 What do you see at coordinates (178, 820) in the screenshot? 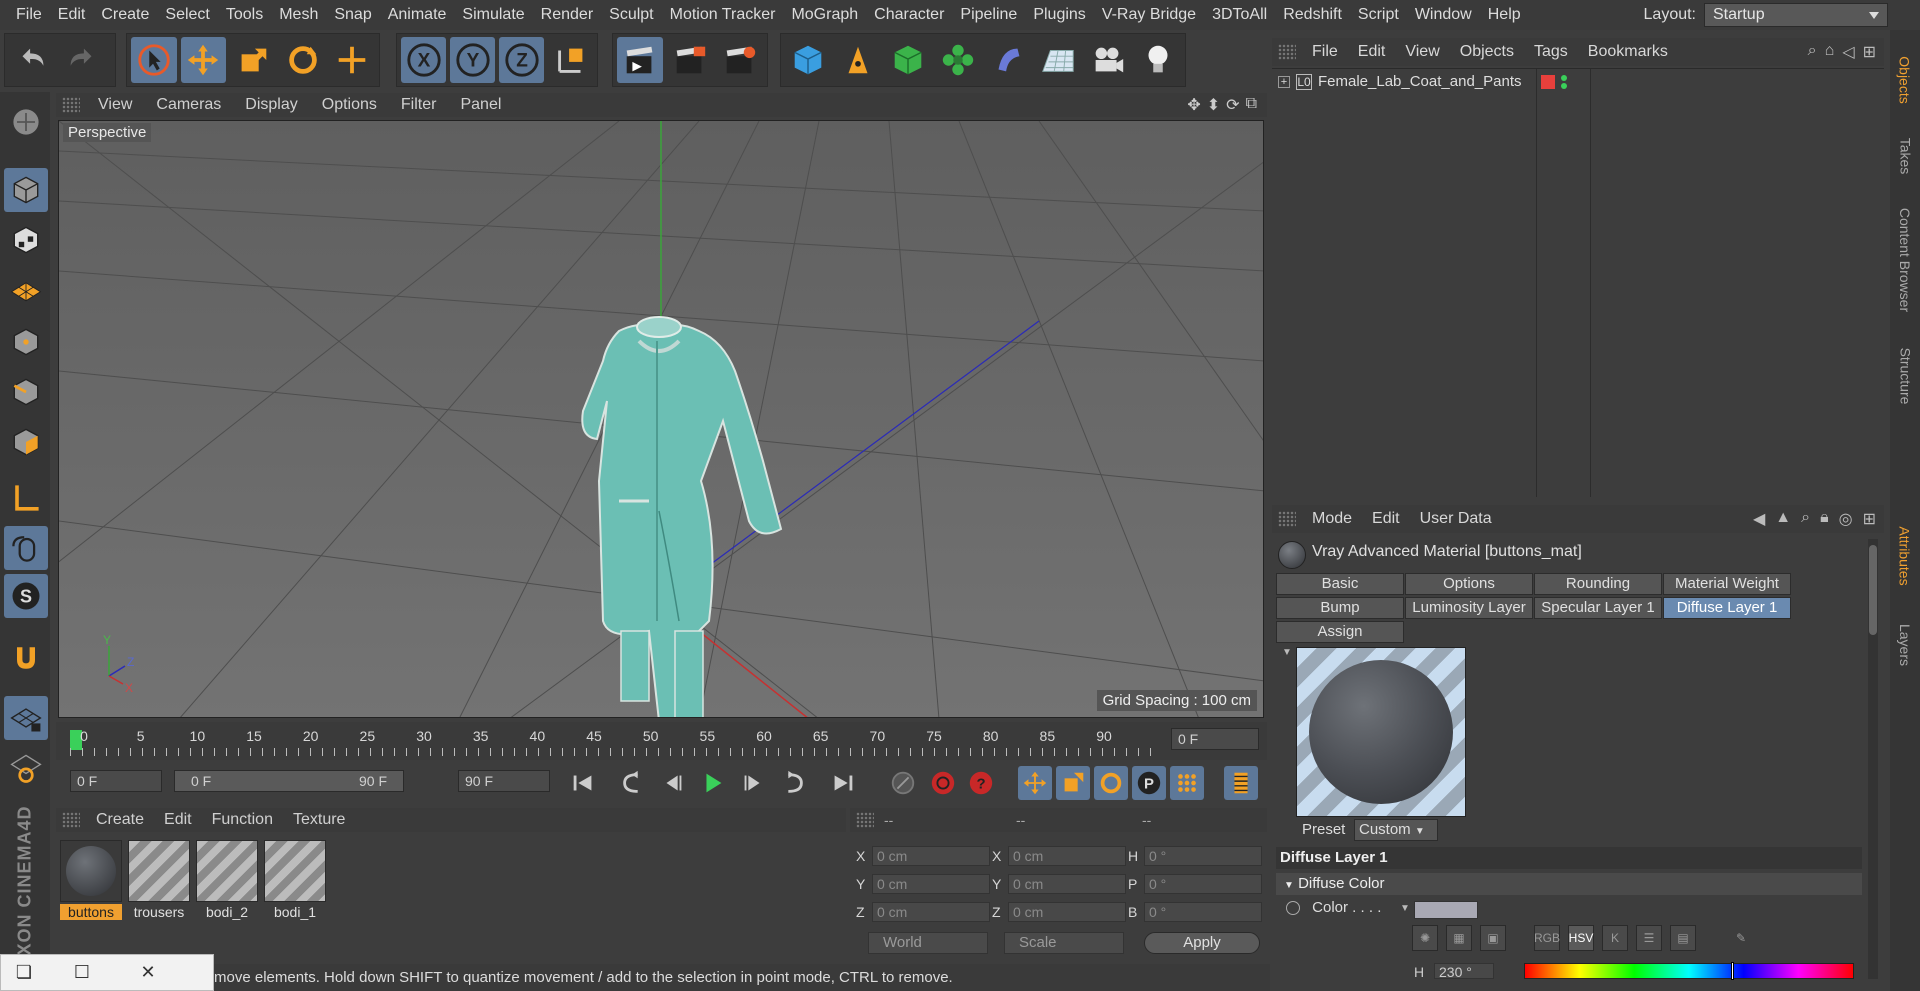
I see `material-menu-edit: Edit` at bounding box center [178, 820].